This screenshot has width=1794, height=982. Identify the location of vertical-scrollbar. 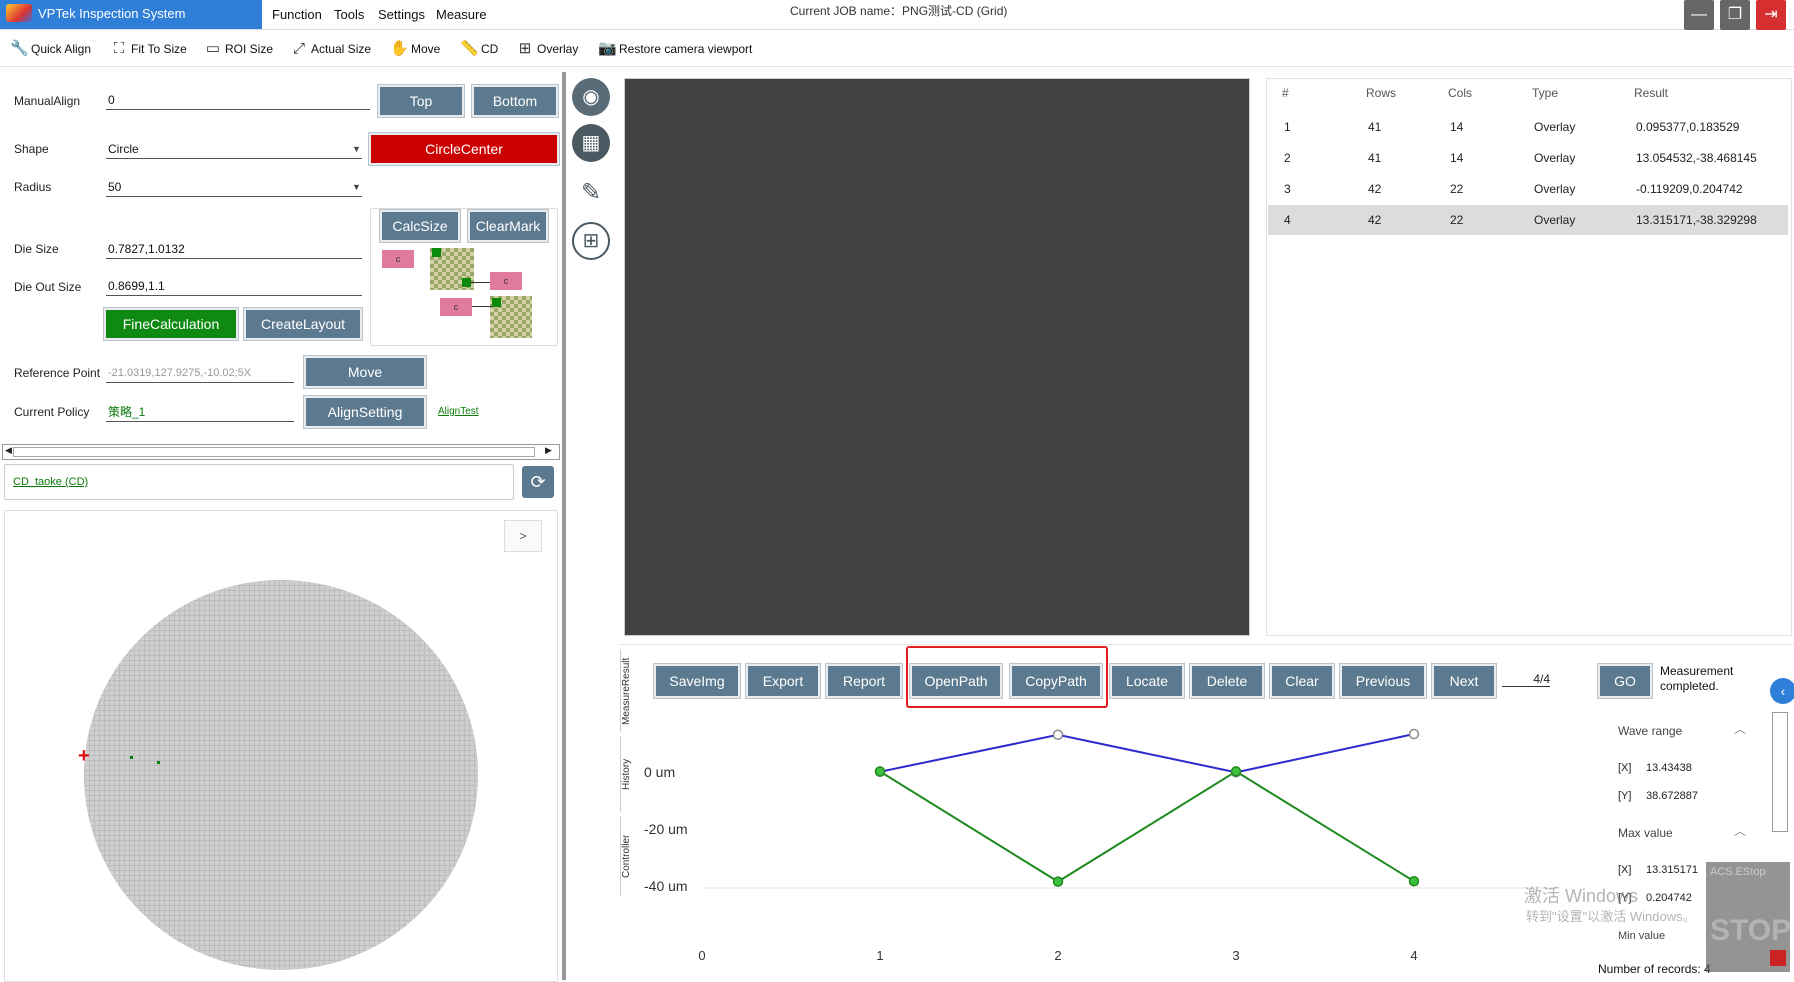
(1780, 772).